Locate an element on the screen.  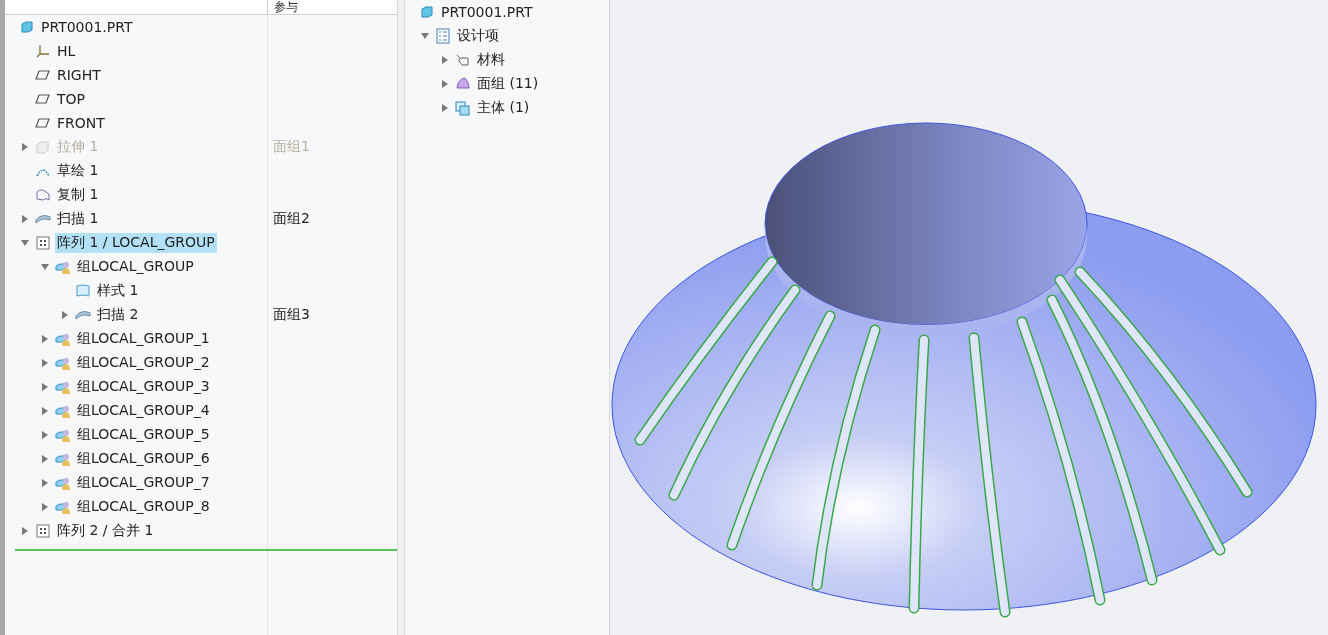
tree-item: 样式 1 is located at coordinates (118, 291).